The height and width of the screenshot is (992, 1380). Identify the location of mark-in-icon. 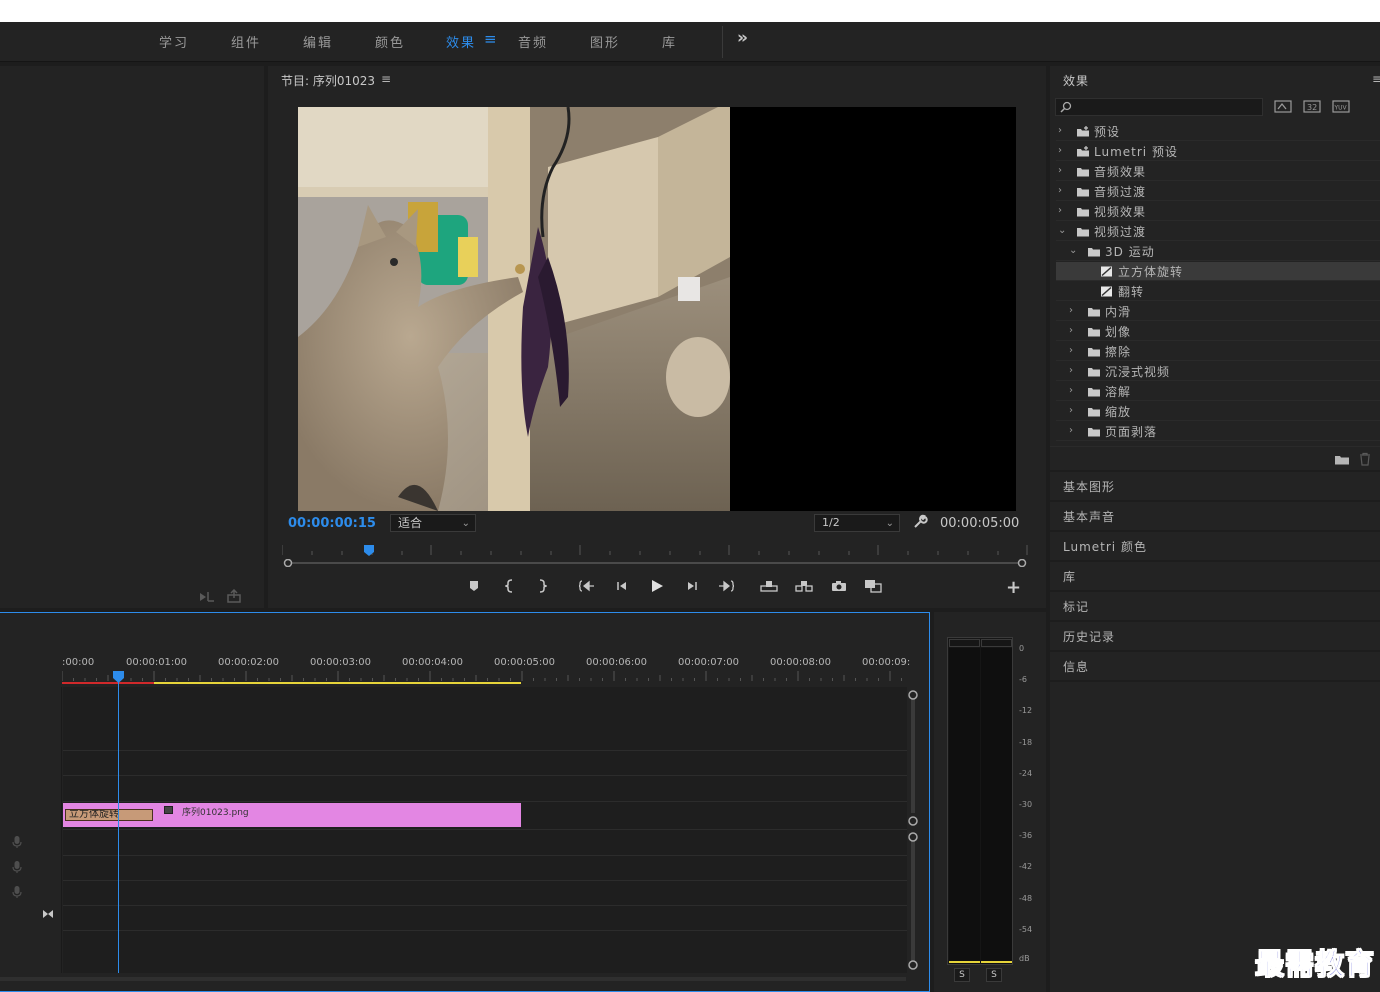
(510, 586).